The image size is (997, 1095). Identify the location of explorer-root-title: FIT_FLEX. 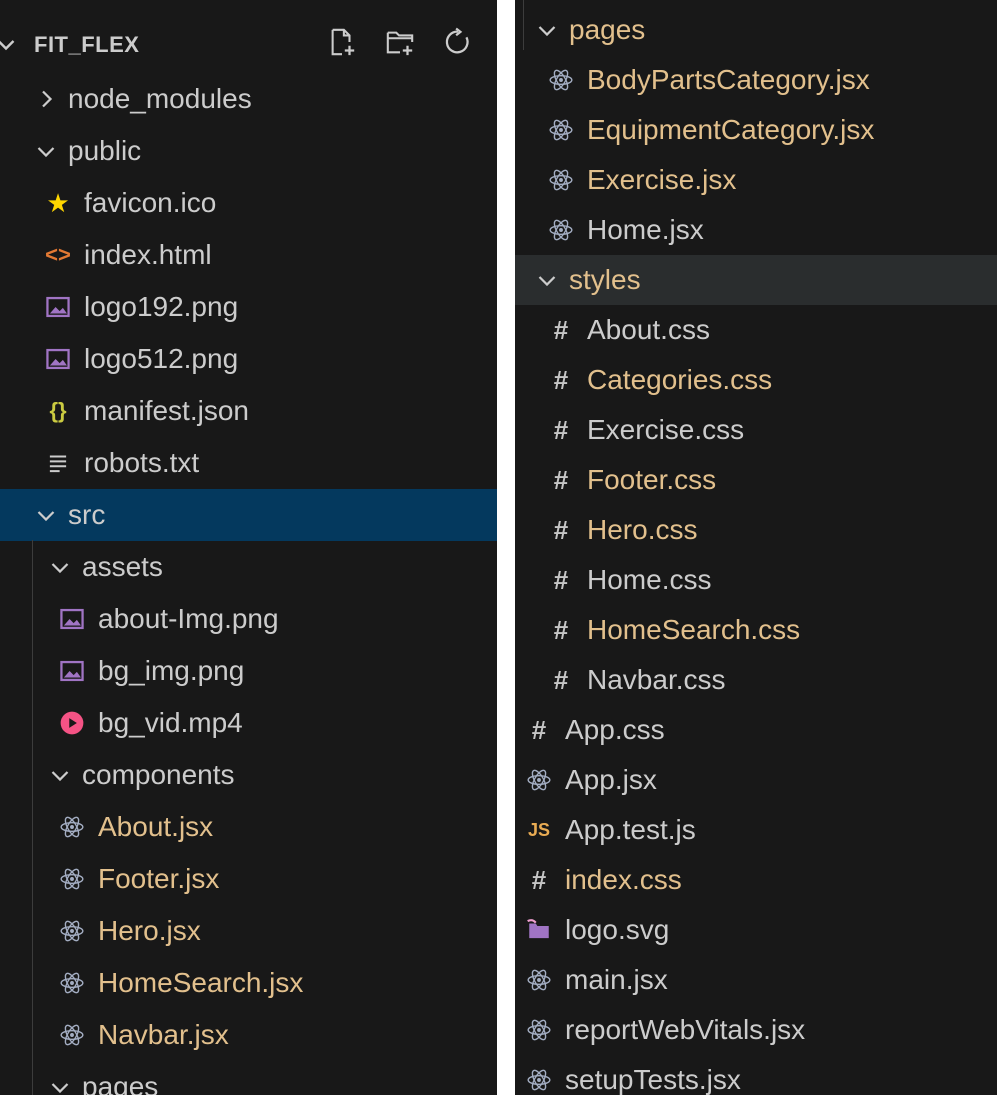
(87, 44).